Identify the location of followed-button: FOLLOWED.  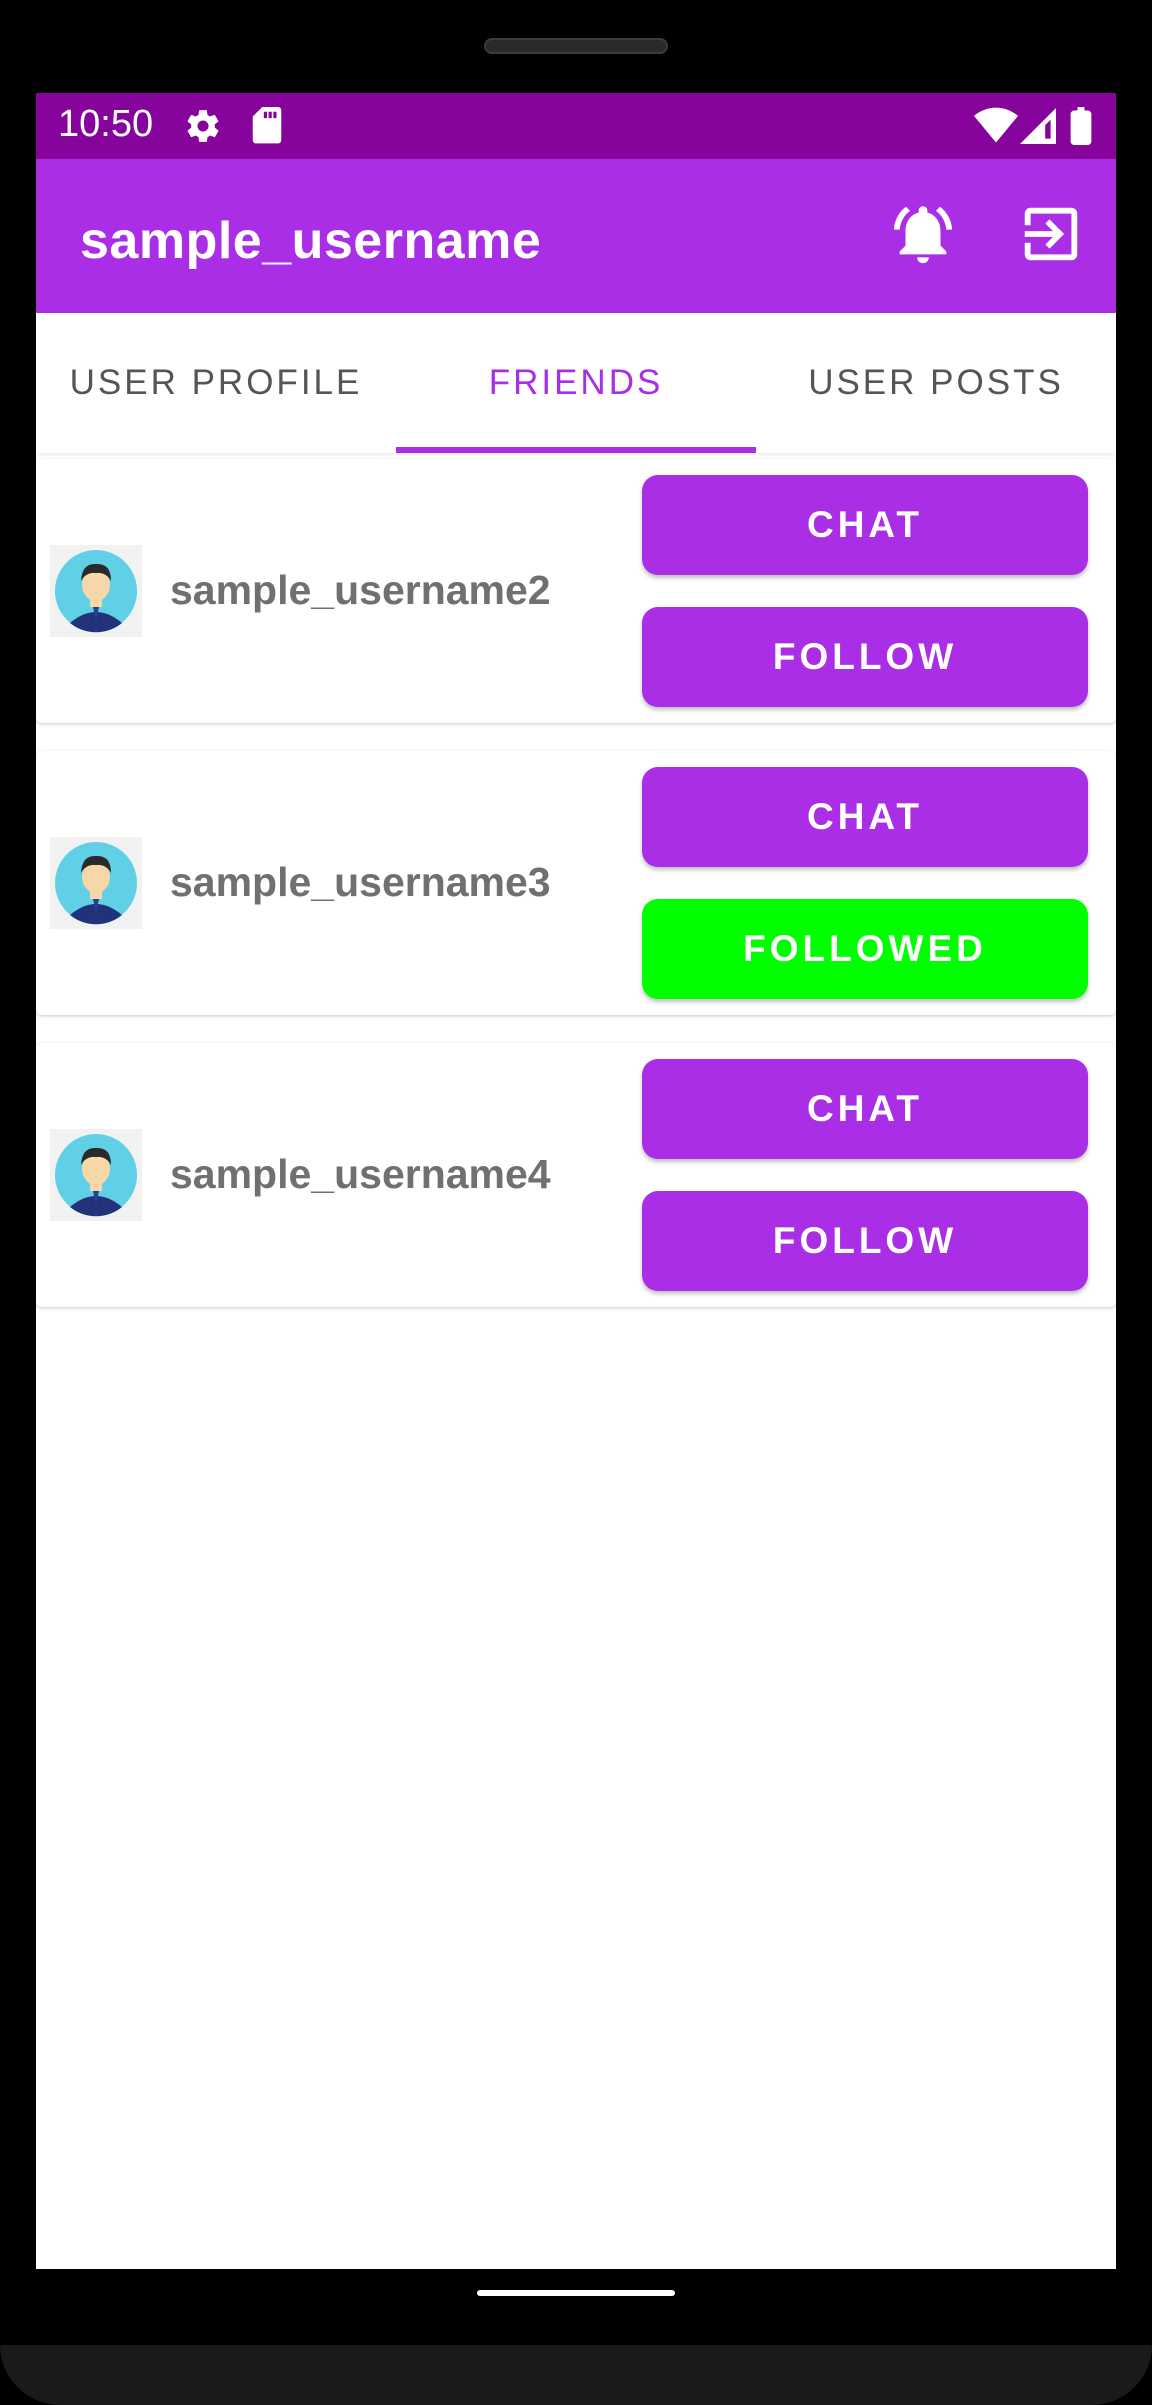
(865, 949).